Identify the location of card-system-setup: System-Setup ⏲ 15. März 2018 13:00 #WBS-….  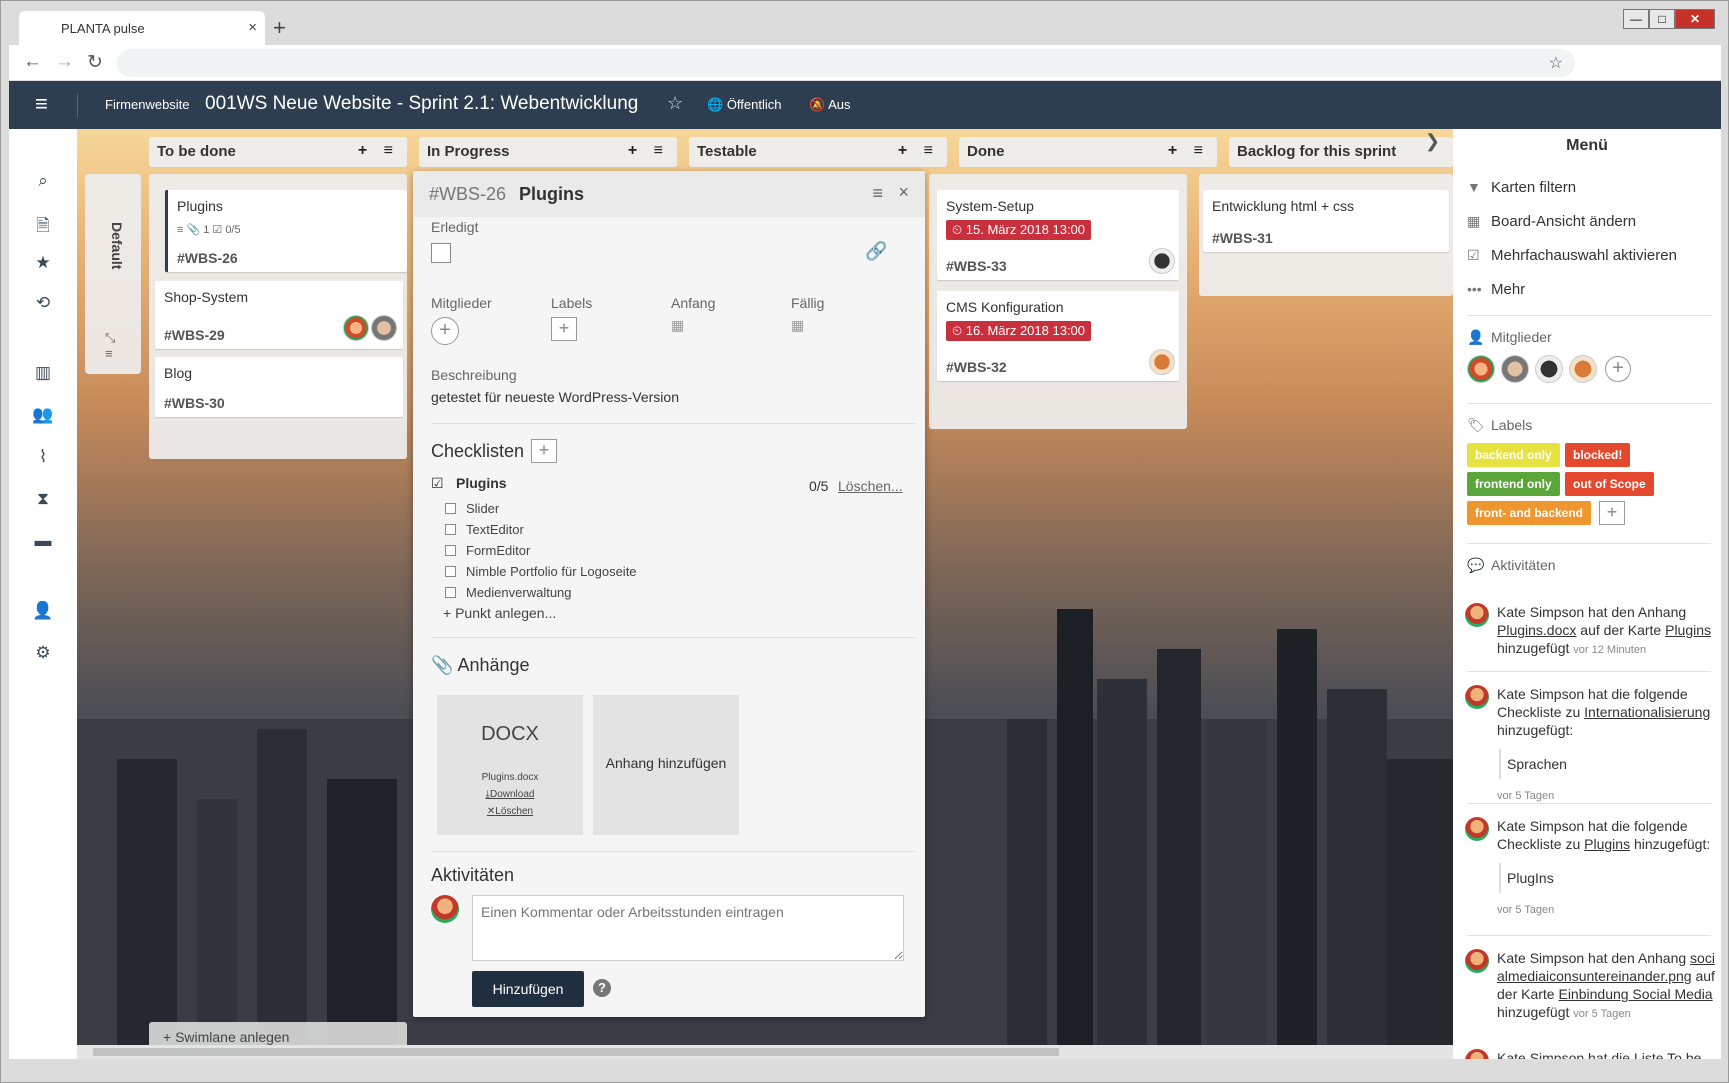
(1058, 235).